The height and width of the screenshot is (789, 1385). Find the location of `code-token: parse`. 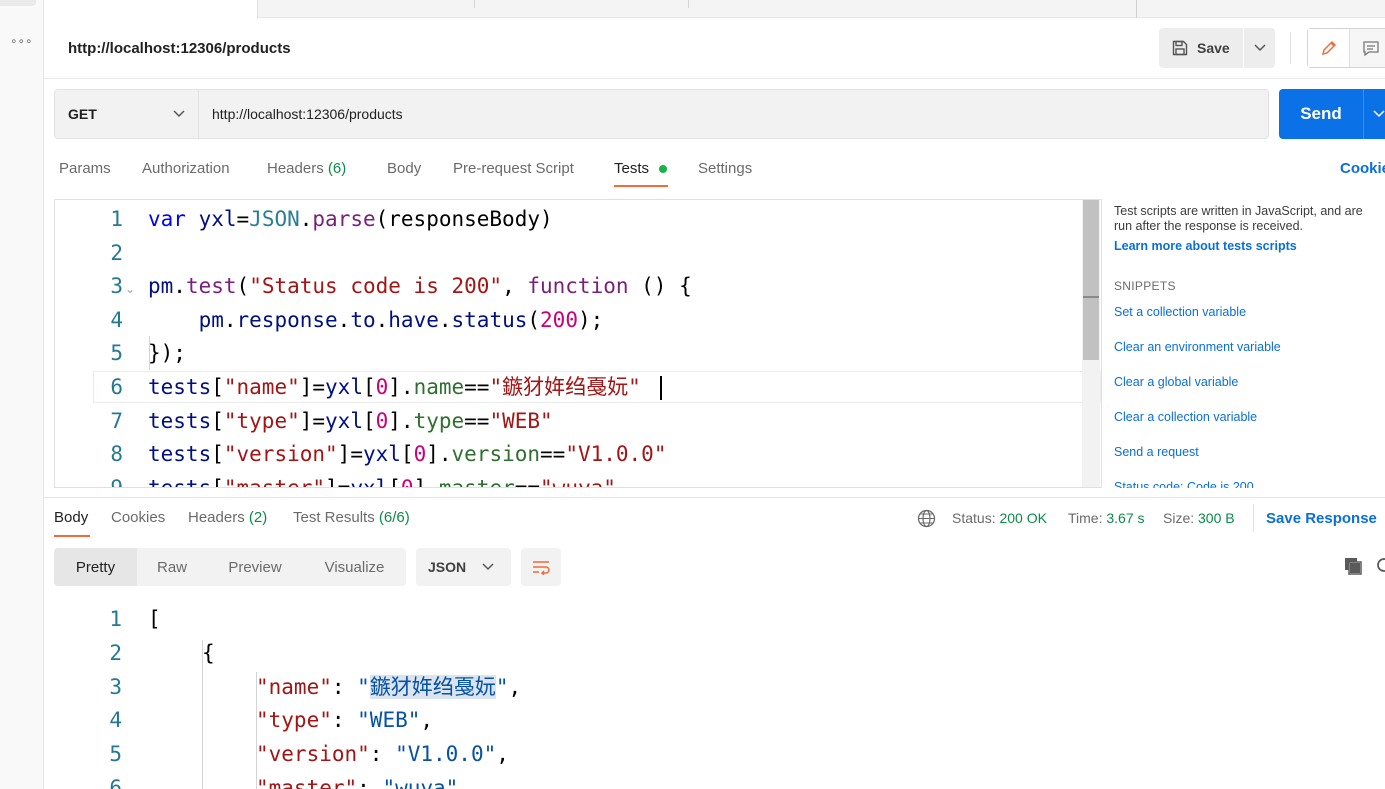

code-token: parse is located at coordinates (344, 219).